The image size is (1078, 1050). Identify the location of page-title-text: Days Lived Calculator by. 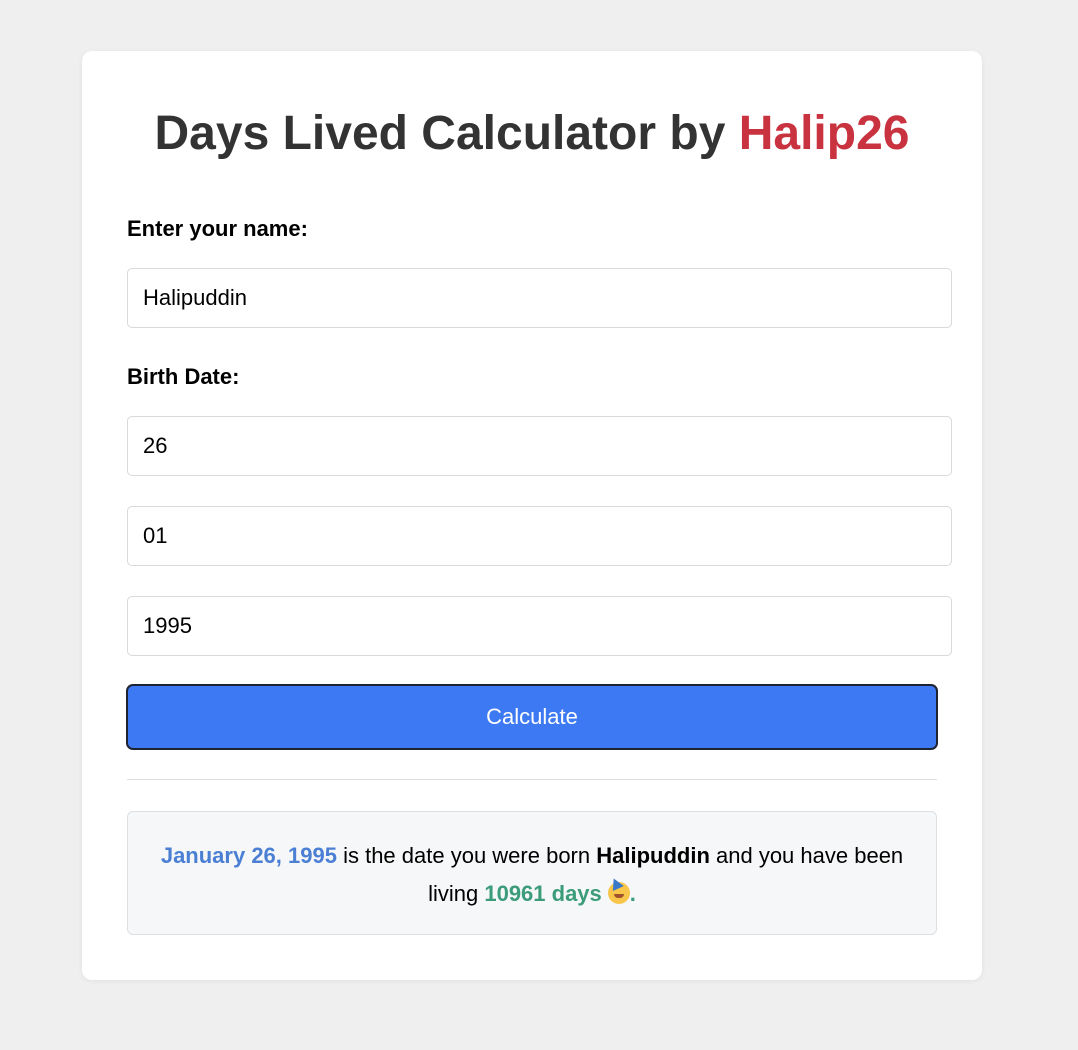
(446, 133).